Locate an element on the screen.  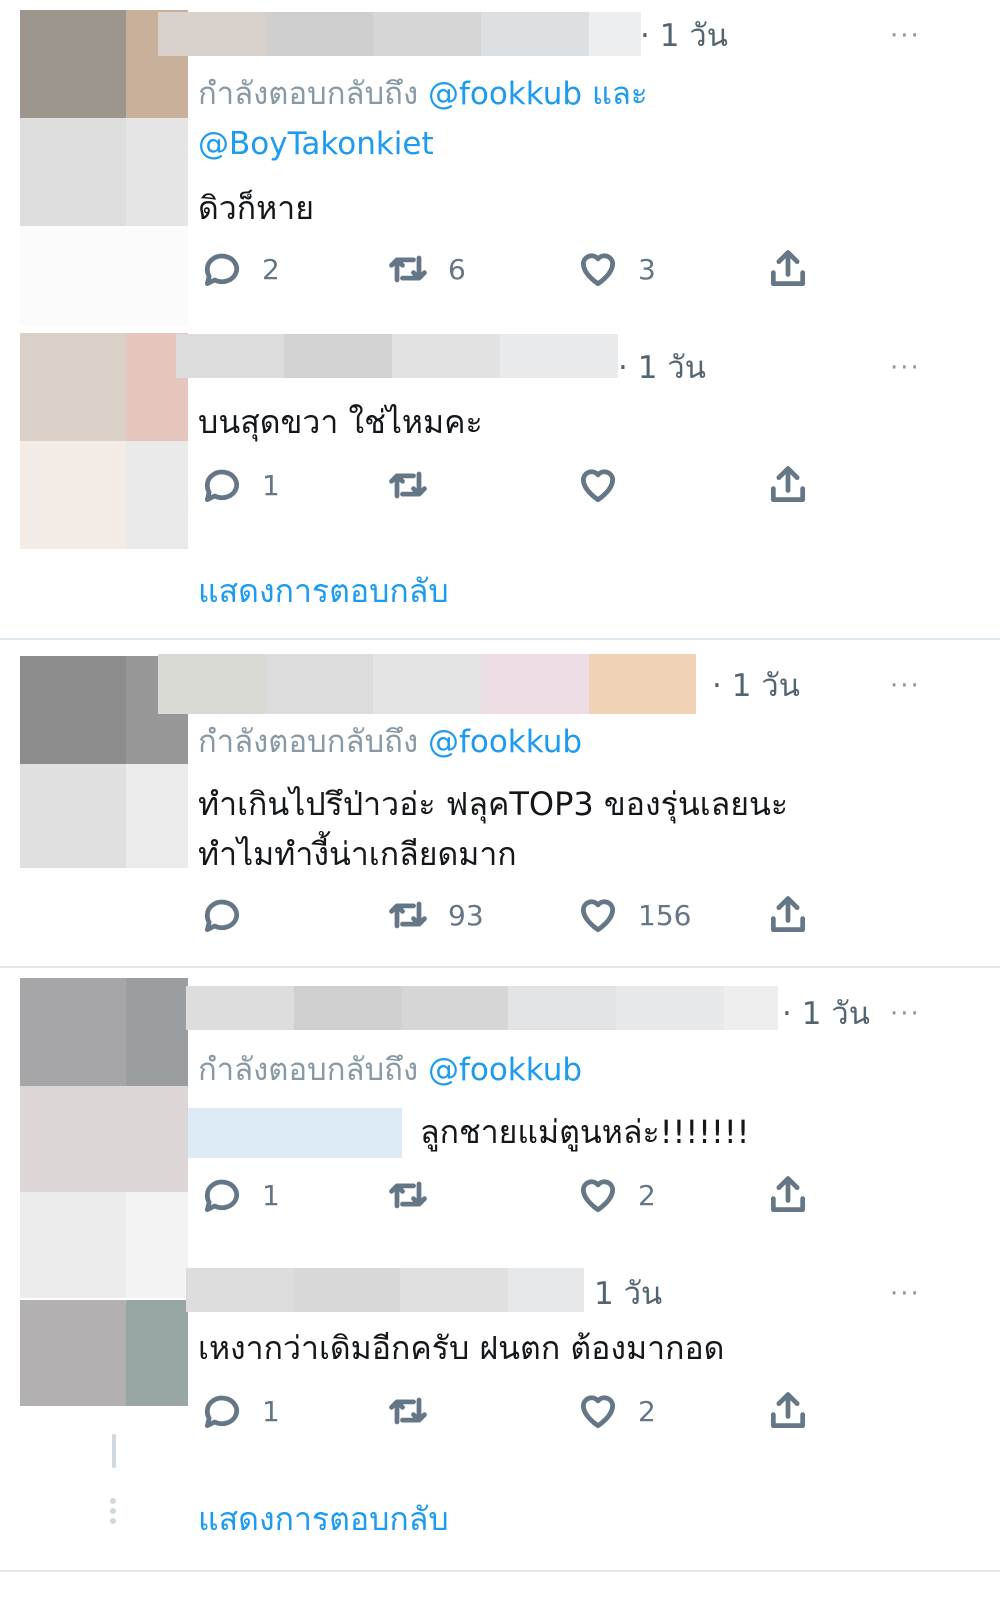
like-button is located at coordinates (607, 485).